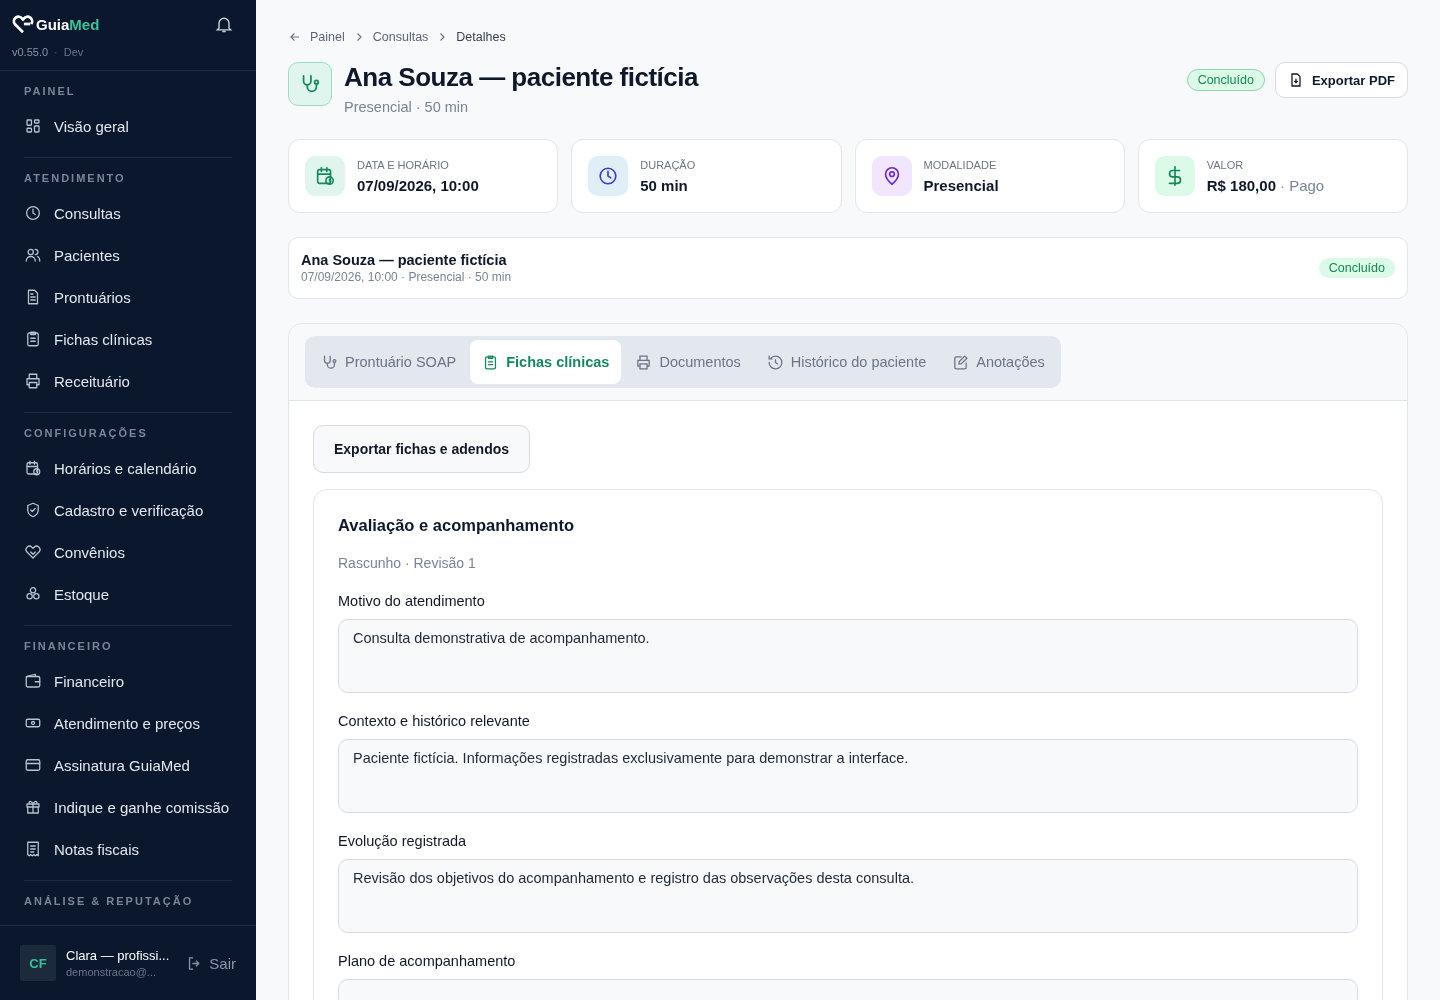  I want to click on tab: Anotações, so click(998, 362).